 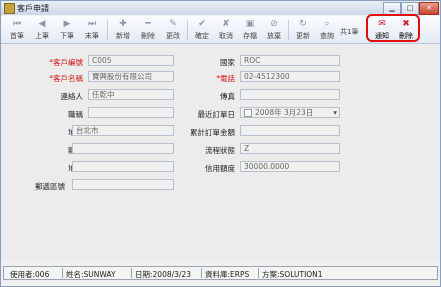 What do you see at coordinates (290, 94) in the screenshot?
I see `fax-field` at bounding box center [290, 94].